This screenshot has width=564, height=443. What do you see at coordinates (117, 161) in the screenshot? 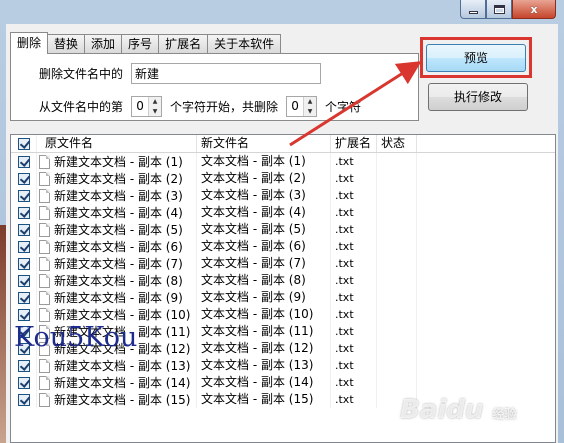
I see `original-name-cell: 新建文本文档 - 副本 (1)` at bounding box center [117, 161].